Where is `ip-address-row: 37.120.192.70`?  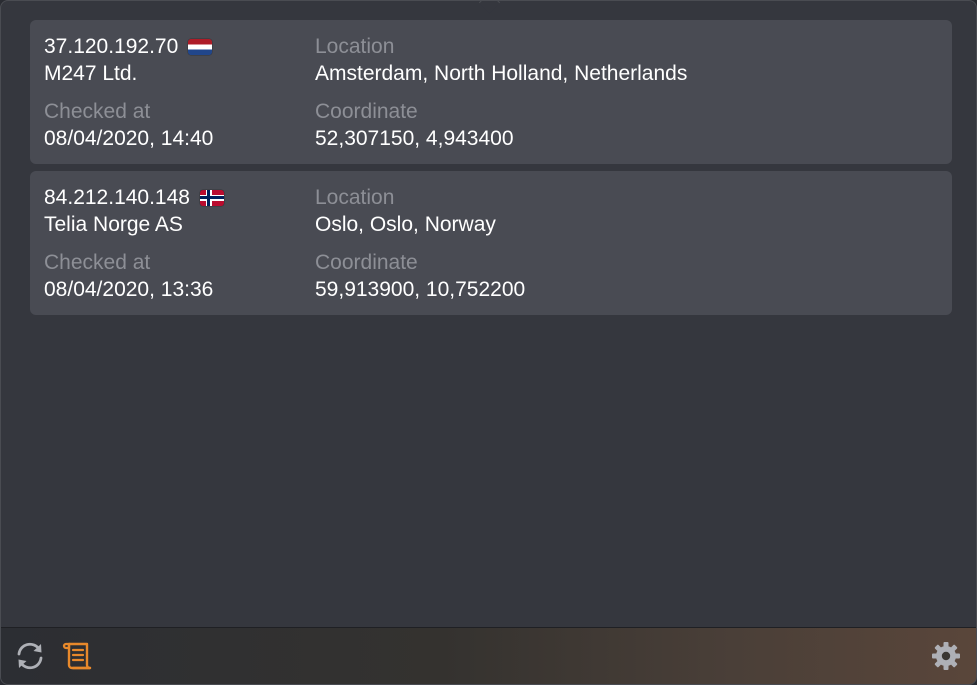 ip-address-row: 37.120.192.70 is located at coordinates (174, 46).